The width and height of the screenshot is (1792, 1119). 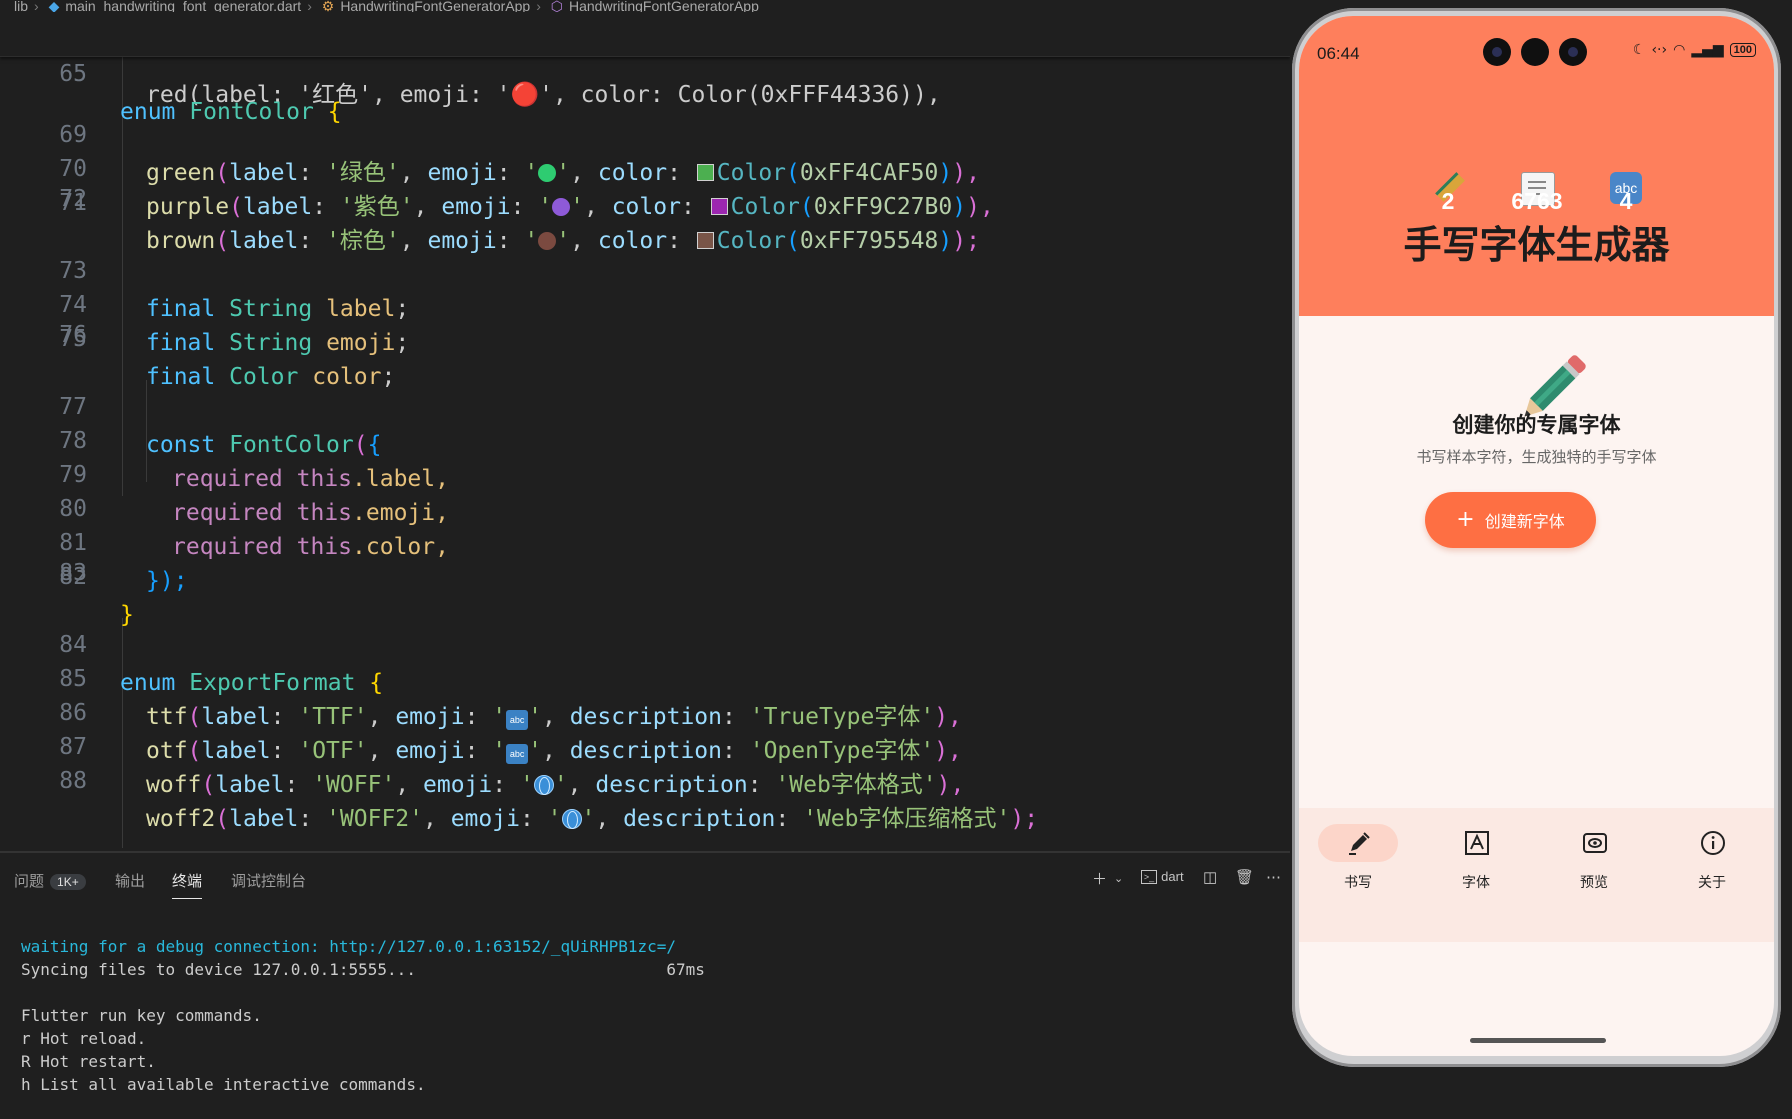 What do you see at coordinates (1639, 50) in the screenshot?
I see `moon-icon: ☾` at bounding box center [1639, 50].